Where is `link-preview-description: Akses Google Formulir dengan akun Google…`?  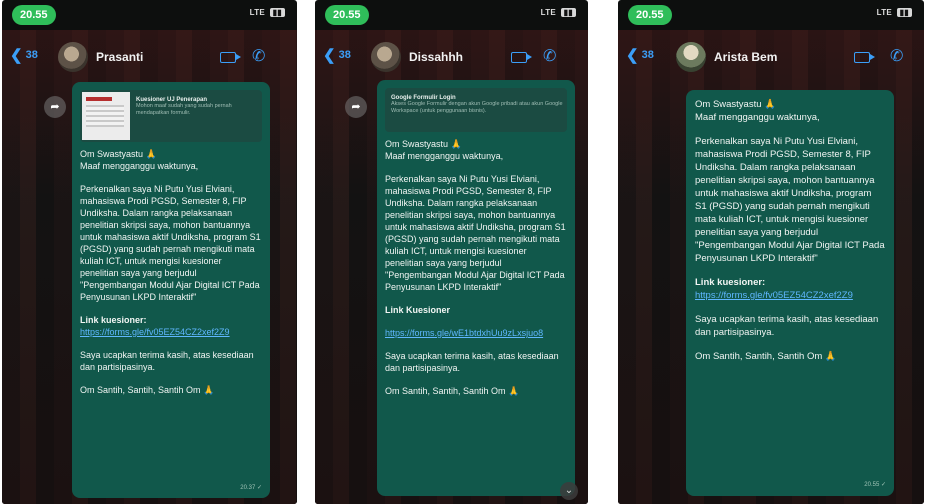
link-preview-description: Akses Google Formulir dengan akun Google… is located at coordinates (477, 107).